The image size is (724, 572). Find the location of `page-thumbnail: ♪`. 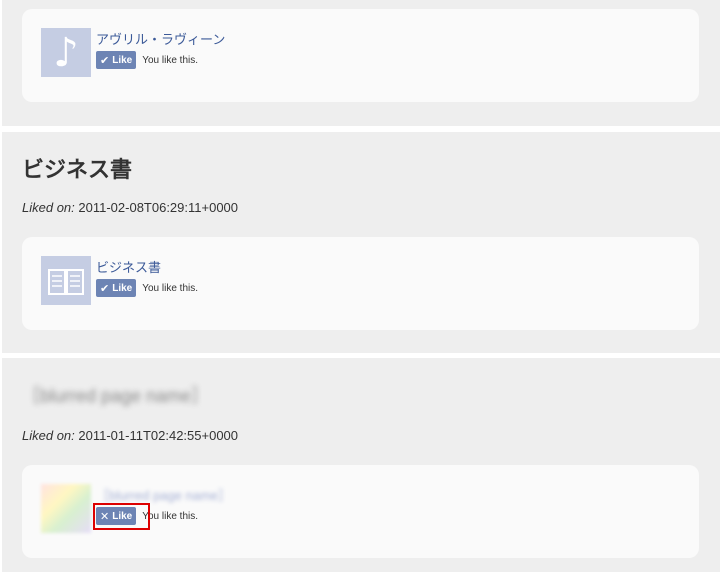

page-thumbnail: ♪ is located at coordinates (66, 52).